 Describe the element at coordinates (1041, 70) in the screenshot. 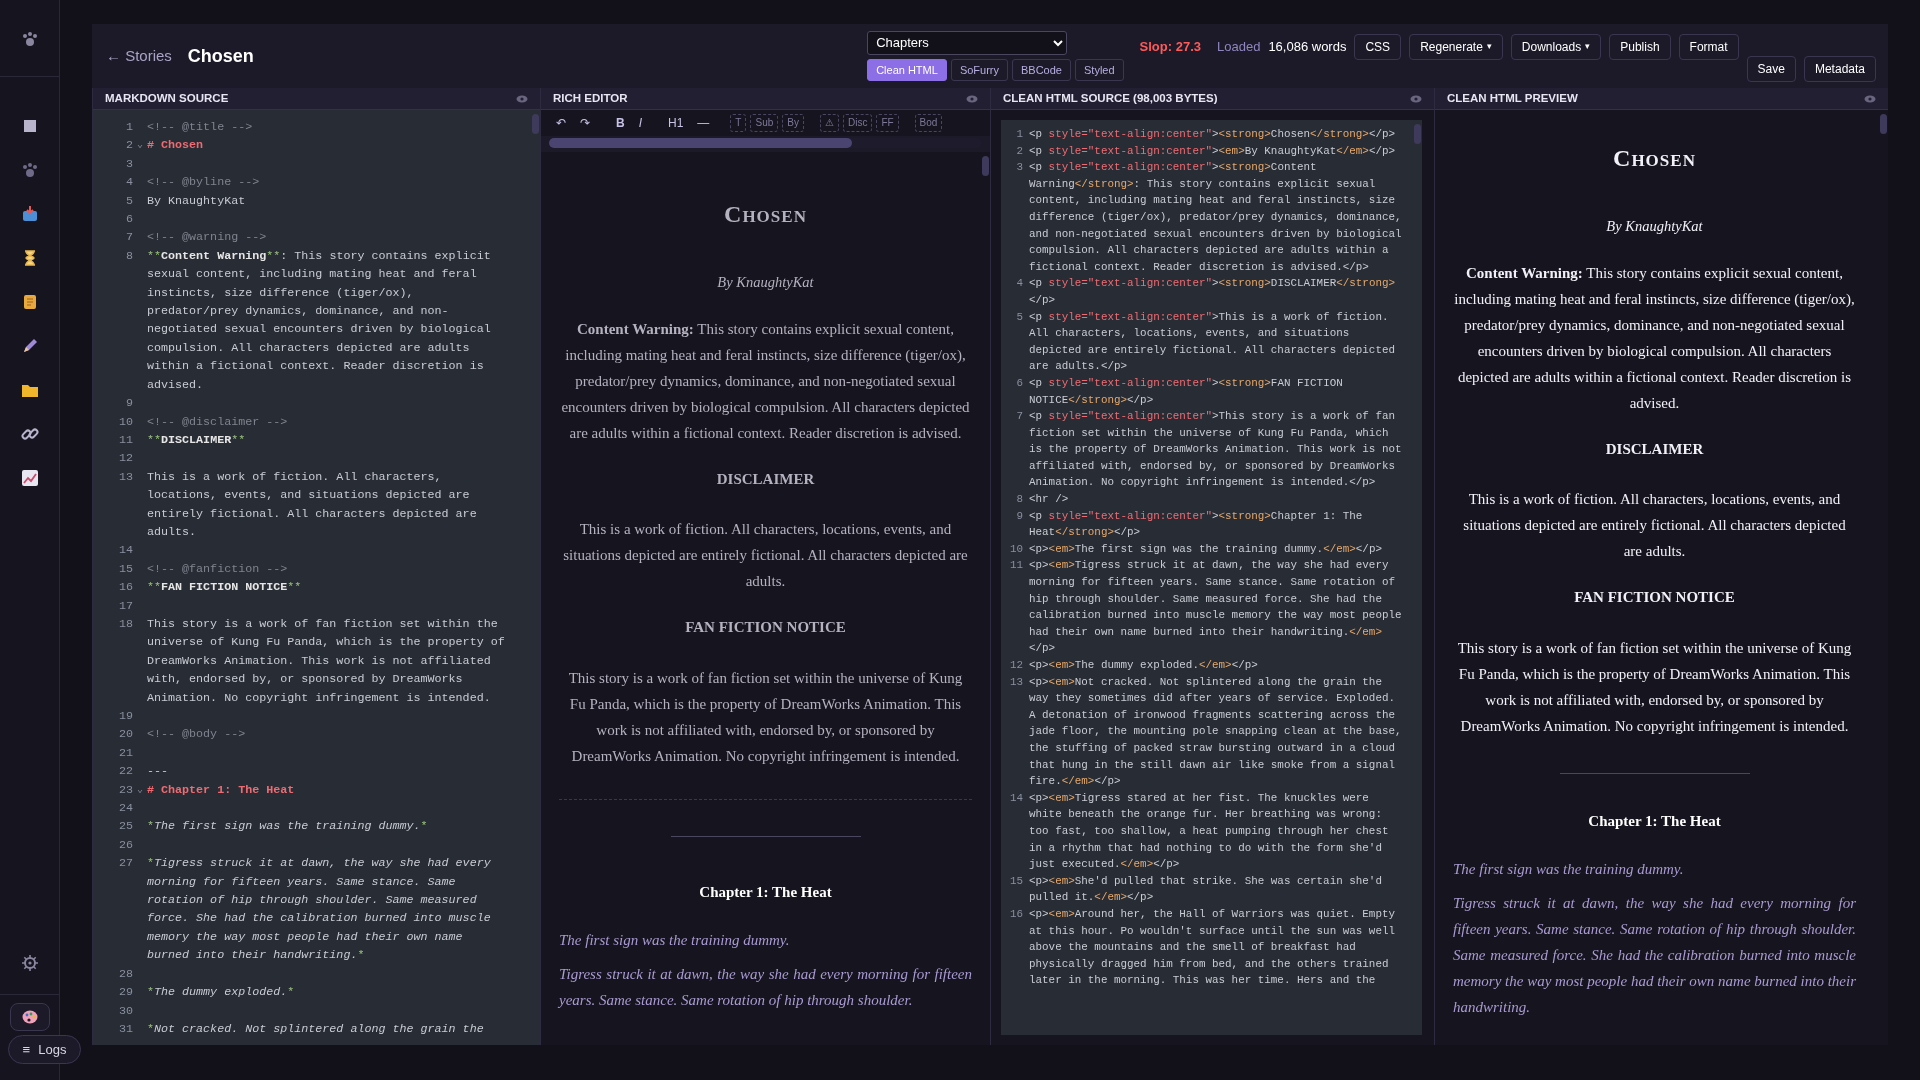

I see `format-tab: BBCode` at that location.